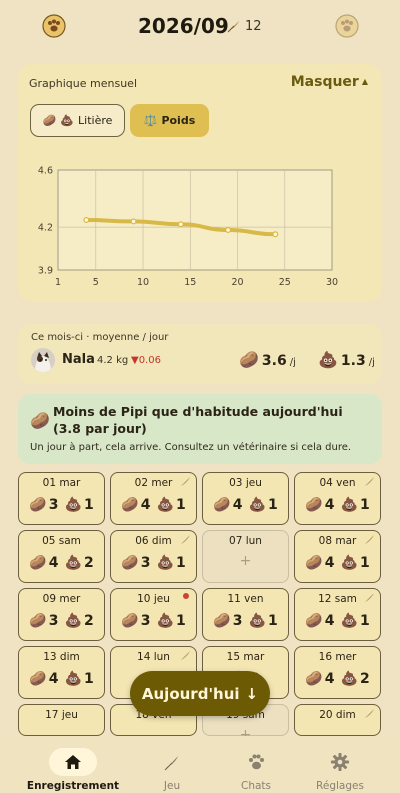  I want to click on calendar-day-cell: 10 jeu 🥔 3 💩 1, so click(153, 614).